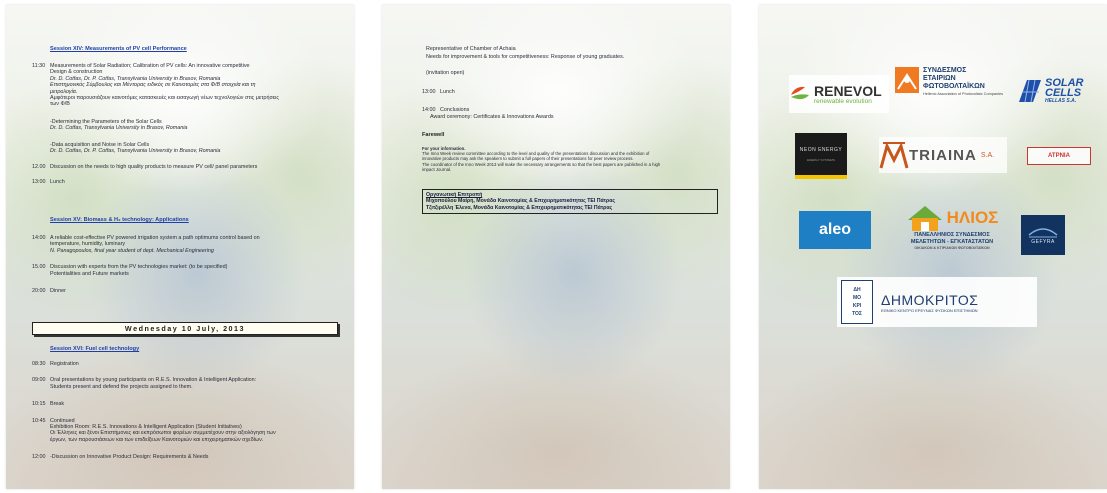 The height and width of the screenshot is (493, 1107). I want to click on schedule-time: 12.00, so click(39, 167).